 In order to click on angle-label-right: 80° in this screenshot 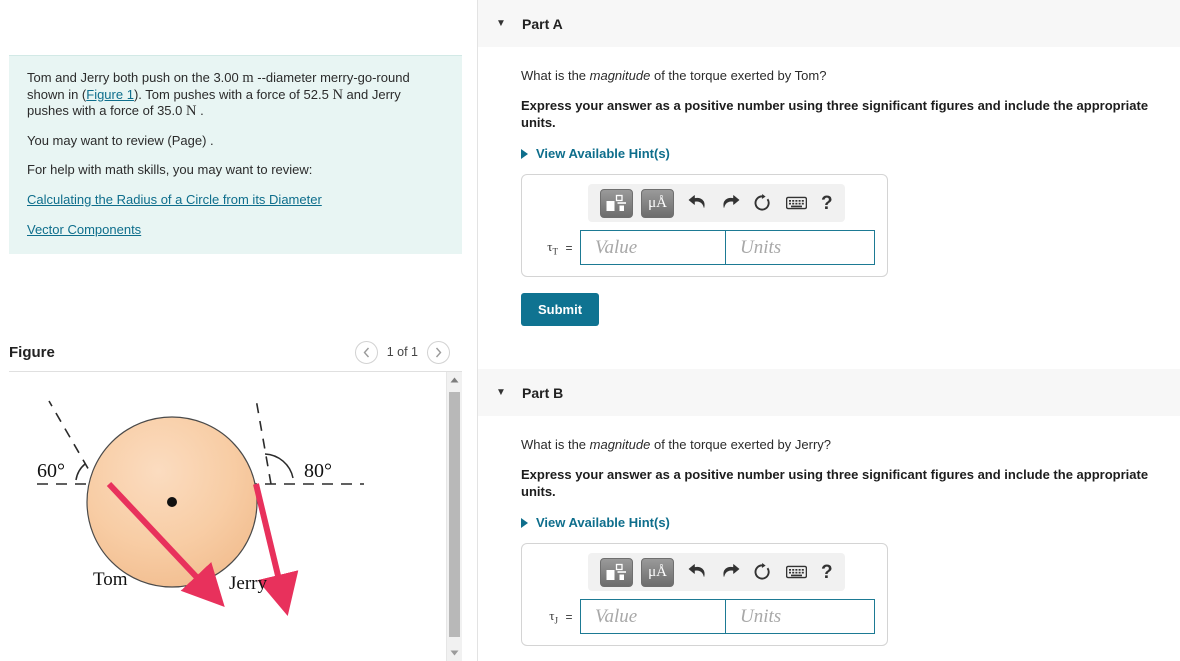, I will do `click(318, 471)`.